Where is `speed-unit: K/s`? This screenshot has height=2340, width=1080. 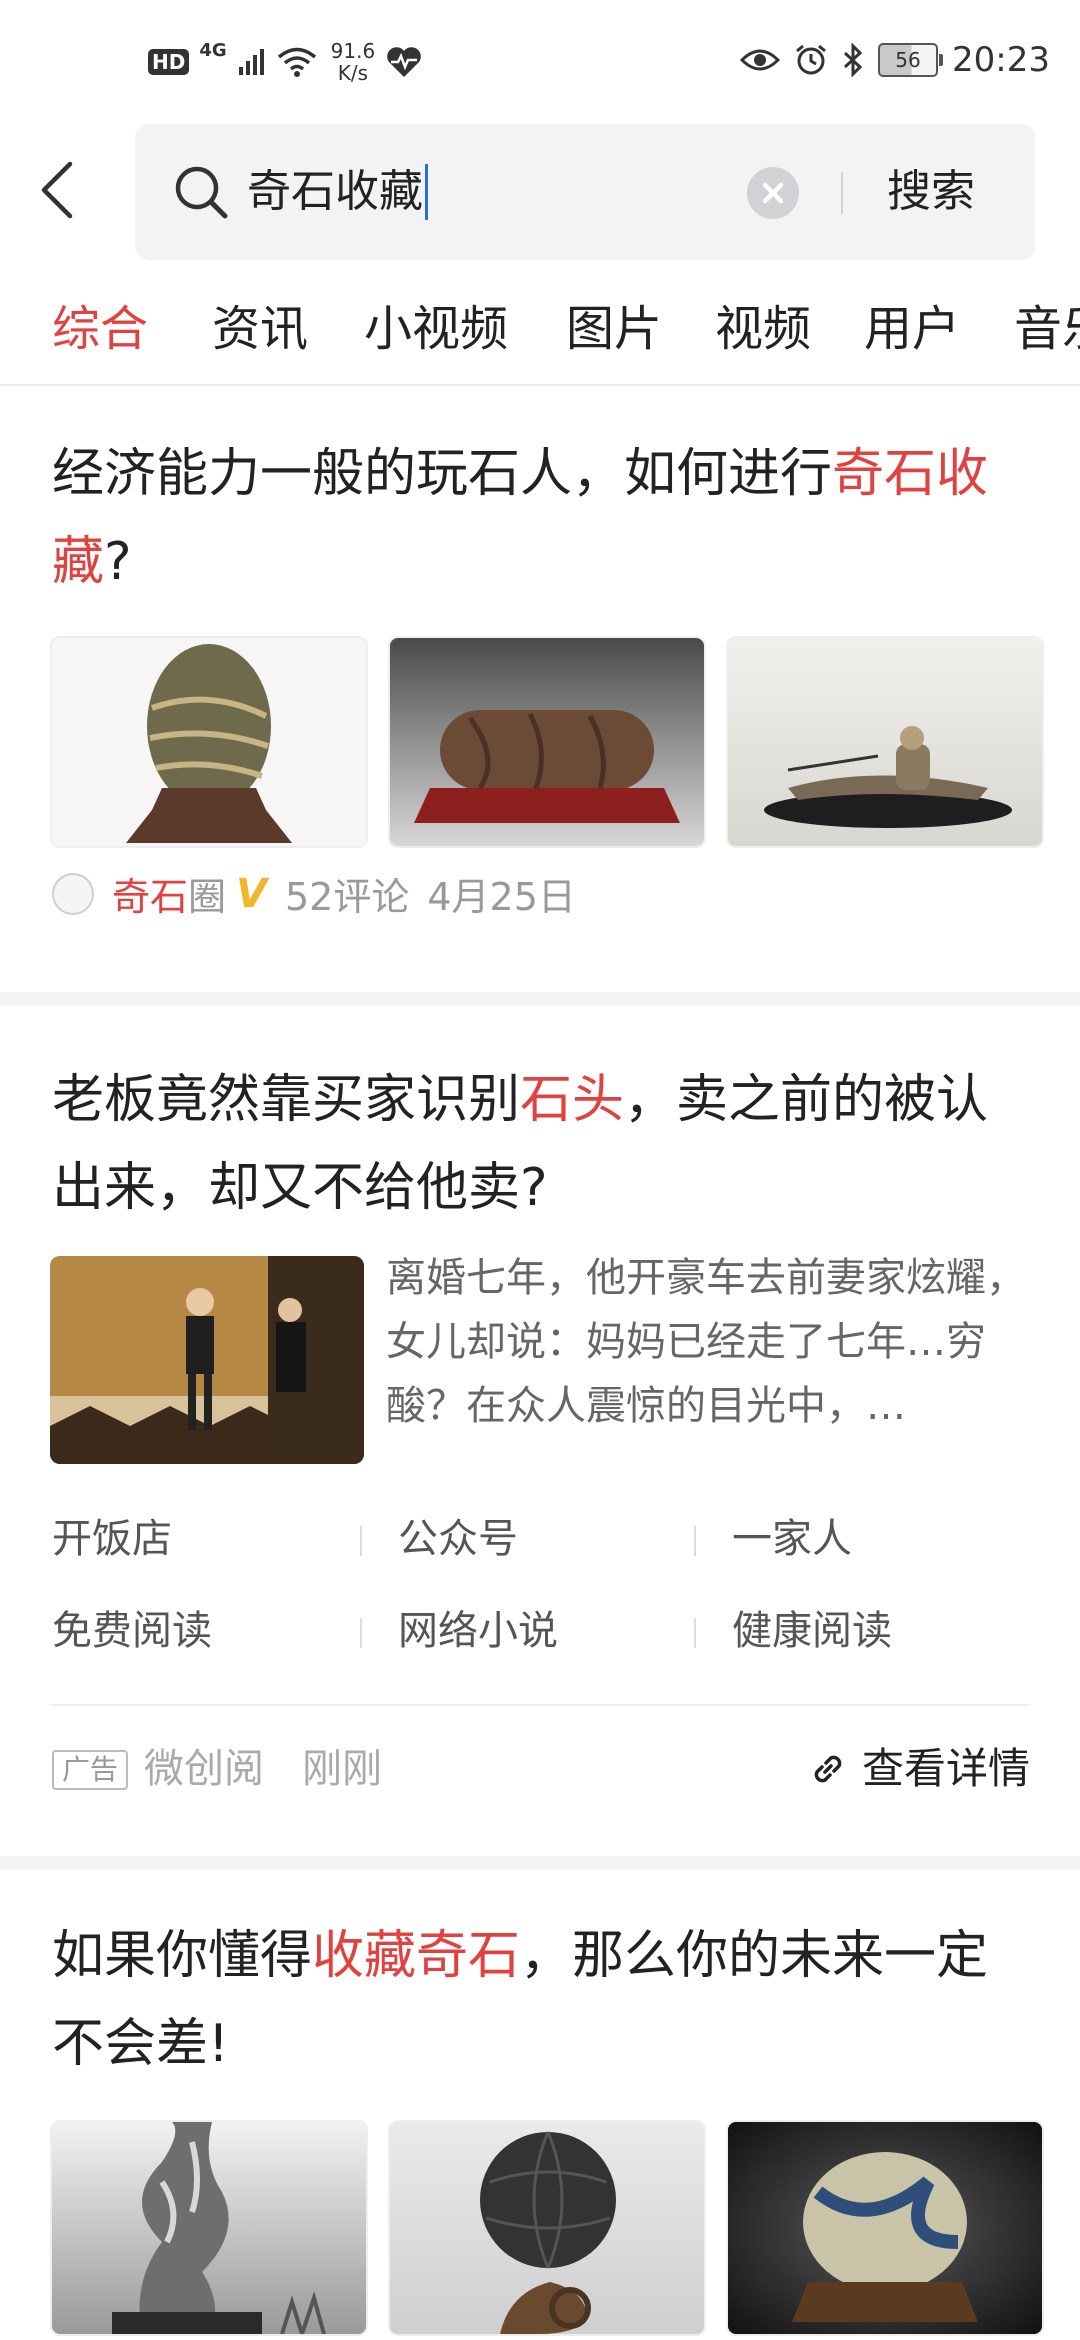 speed-unit: K/s is located at coordinates (353, 73).